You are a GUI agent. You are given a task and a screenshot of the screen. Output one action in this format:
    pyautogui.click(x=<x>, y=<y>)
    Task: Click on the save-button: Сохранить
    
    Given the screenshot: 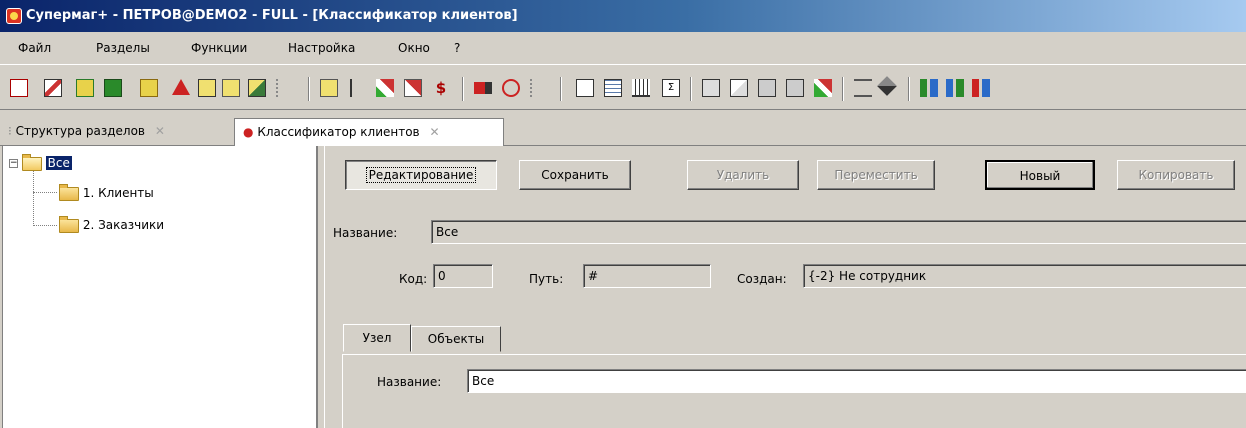 What is the action you would take?
    pyautogui.click(x=575, y=175)
    